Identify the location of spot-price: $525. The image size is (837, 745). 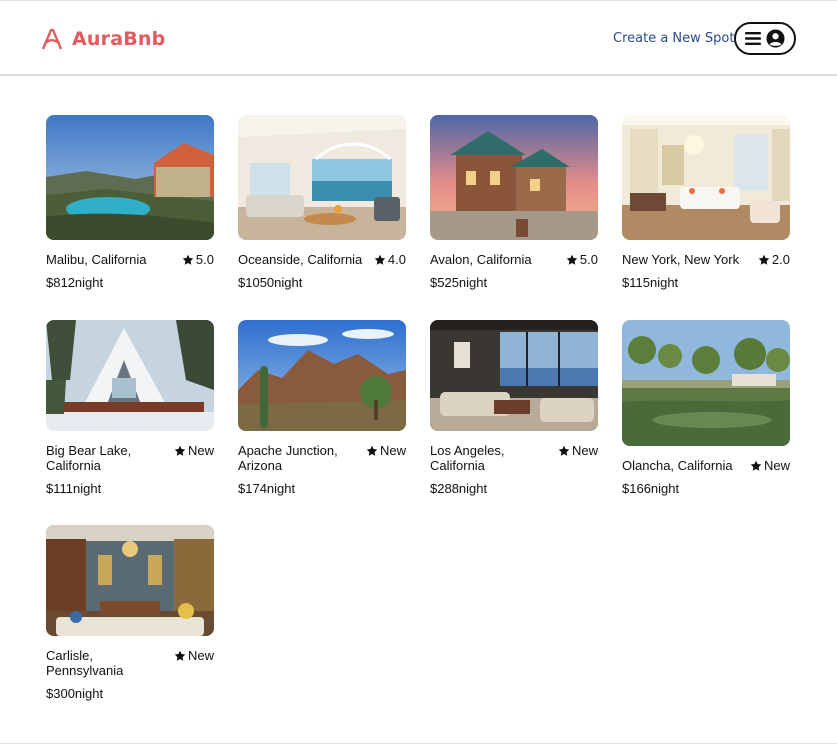
(444, 282).